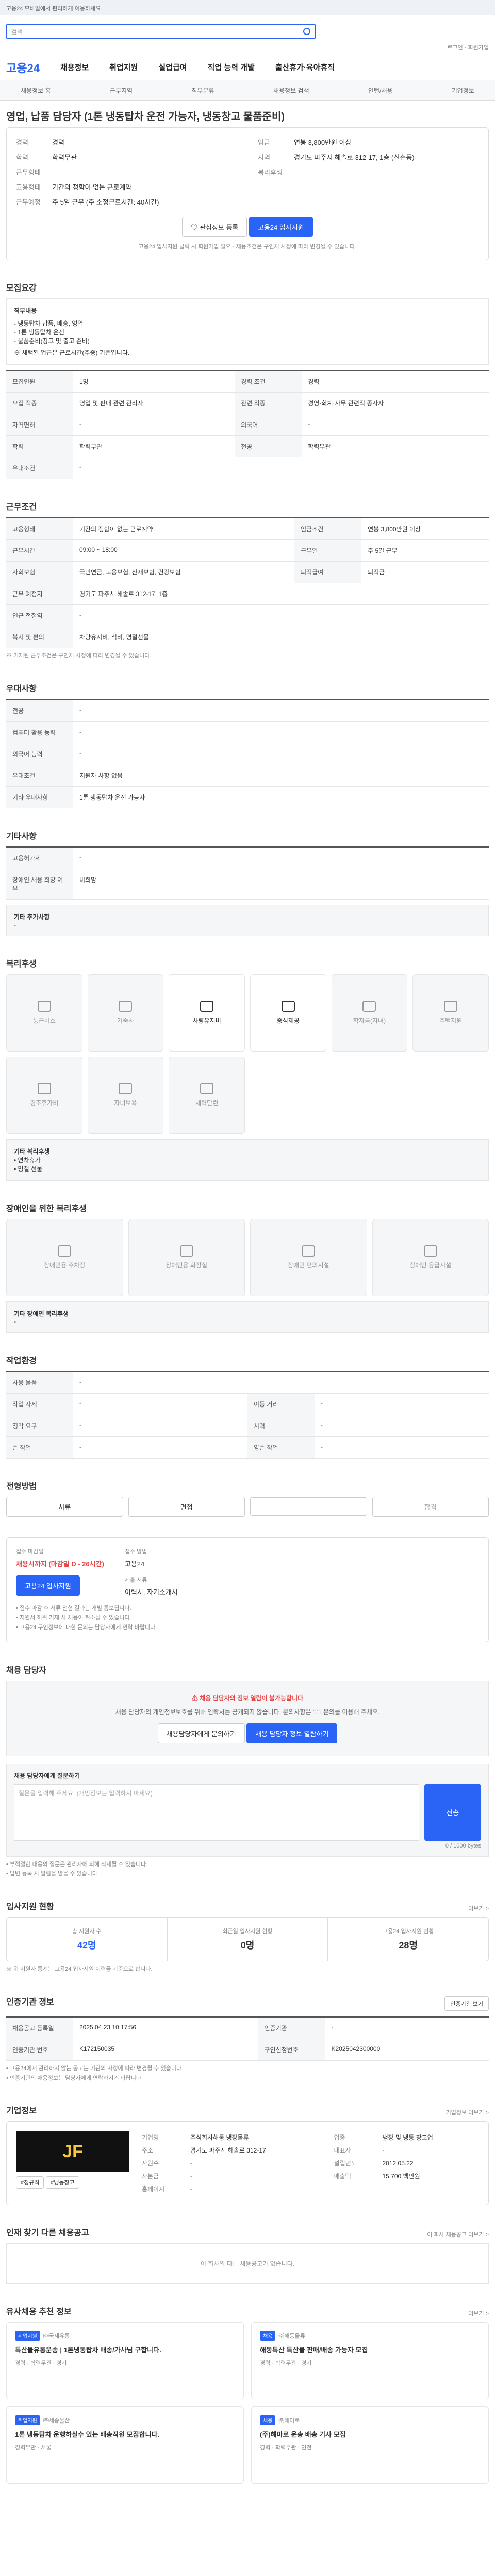  What do you see at coordinates (247, 90) in the screenshot?
I see `local-nav: 채용정보 홈 근무지역 직무분류 채용정보 검색 인턴/채용 기업정보` at bounding box center [247, 90].